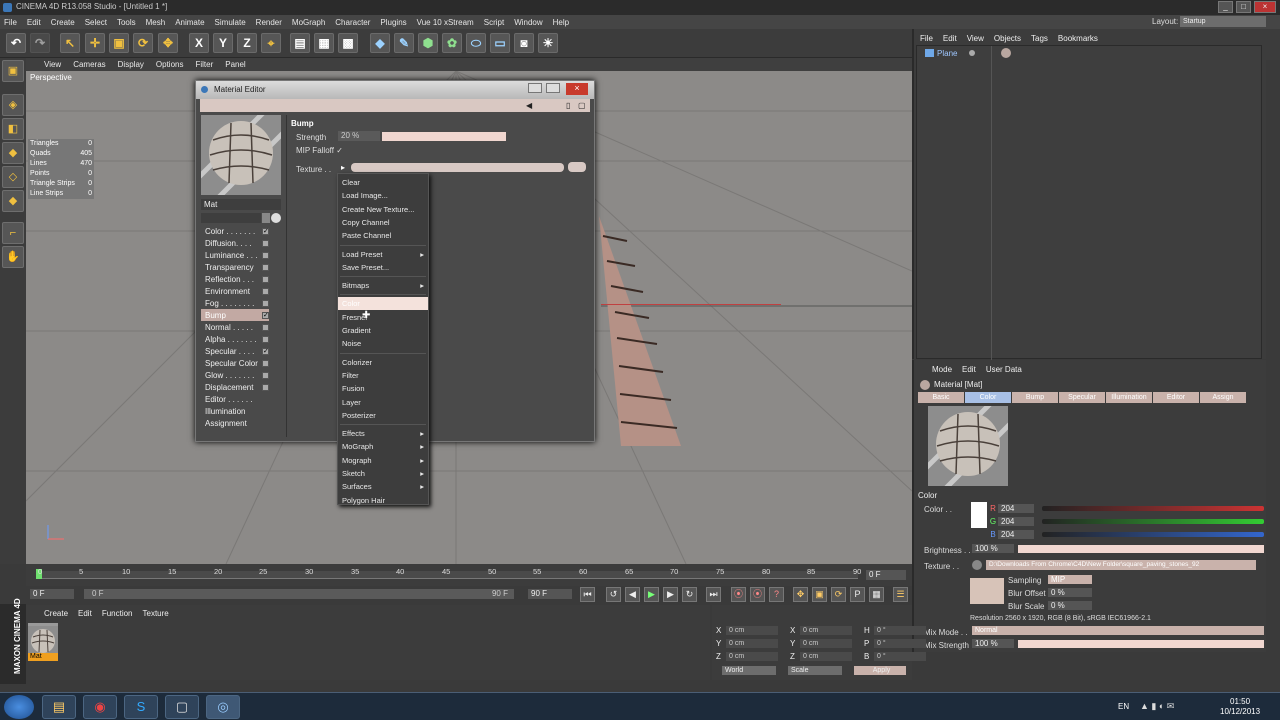  I want to click on edges-mode-icon: ◇, so click(13, 177).